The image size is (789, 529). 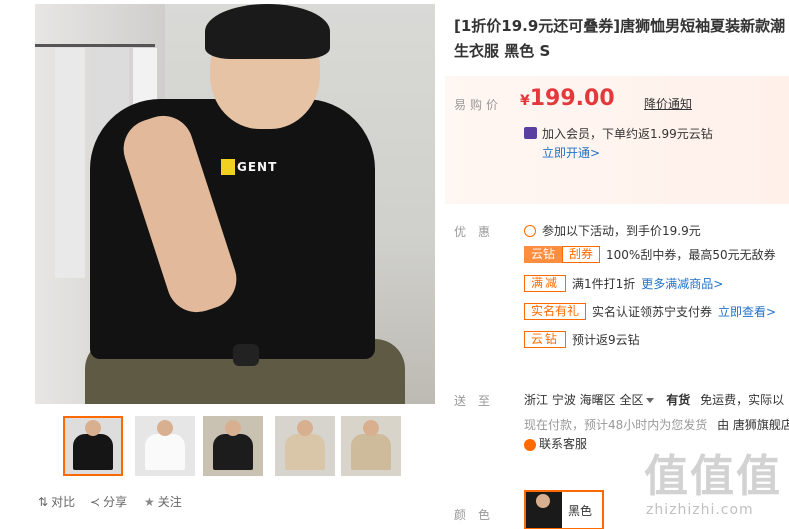 What do you see at coordinates (478, 105) in the screenshot?
I see `price-label: 易购价` at bounding box center [478, 105].